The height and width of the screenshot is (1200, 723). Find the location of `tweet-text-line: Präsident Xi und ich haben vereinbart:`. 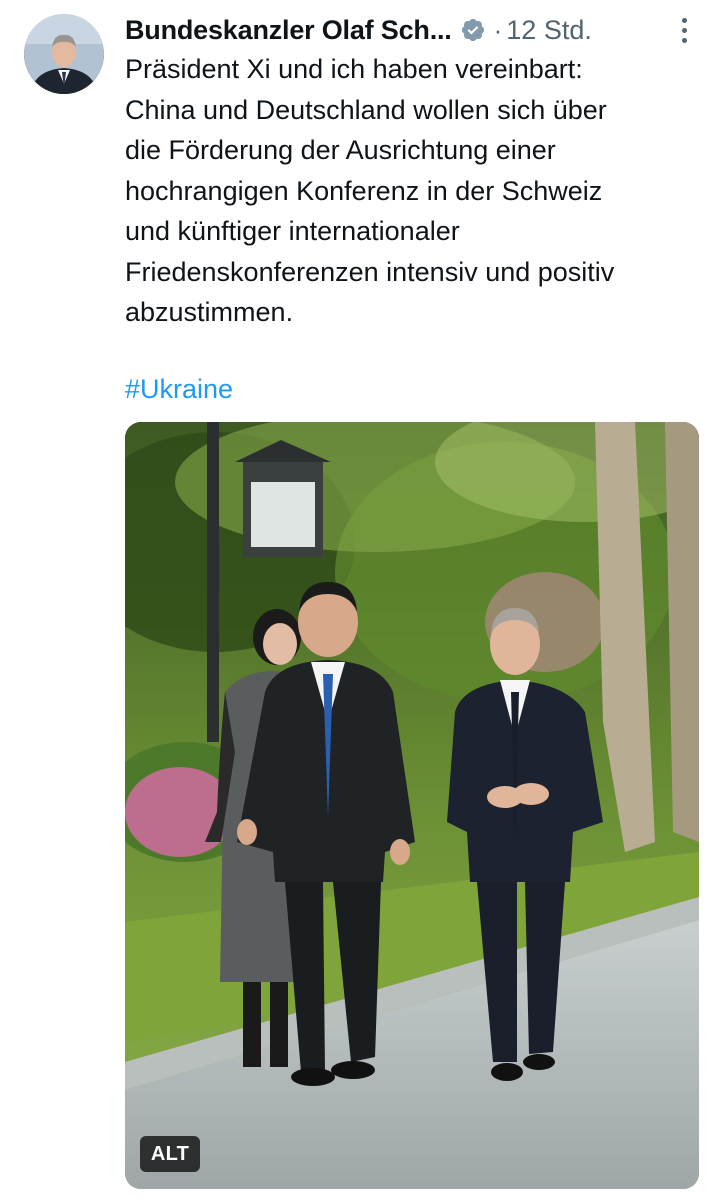

tweet-text-line: Präsident Xi und ich haben vereinbart: is located at coordinates (354, 69).